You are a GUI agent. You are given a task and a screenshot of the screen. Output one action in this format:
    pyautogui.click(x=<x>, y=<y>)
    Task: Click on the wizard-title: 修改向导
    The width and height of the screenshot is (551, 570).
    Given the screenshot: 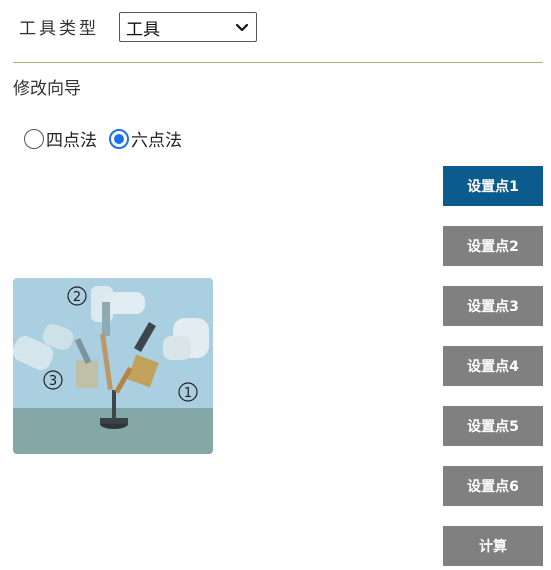 What is the action you would take?
    pyautogui.click(x=47, y=89)
    